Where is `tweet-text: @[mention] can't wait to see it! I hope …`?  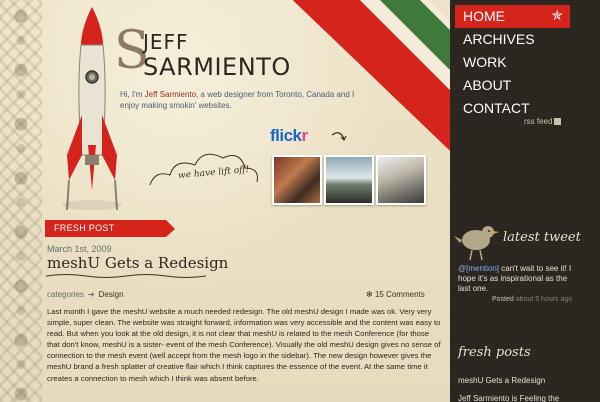 tweet-text: @[mention] can't wait to see it! I hope … is located at coordinates (517, 279).